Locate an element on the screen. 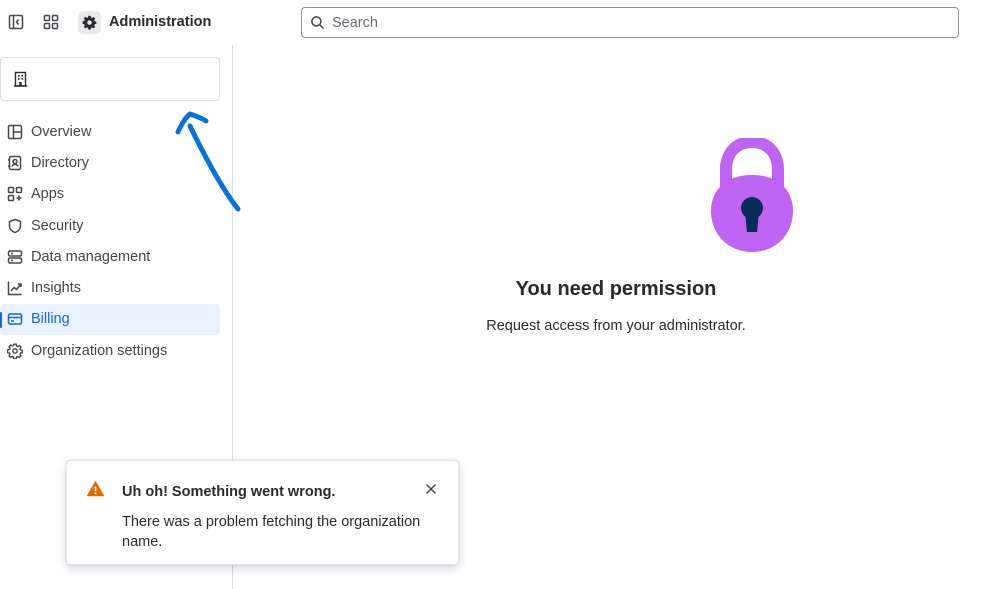 Image resolution: width=999 pixels, height=589 pixels. building-icon is located at coordinates (20, 79).